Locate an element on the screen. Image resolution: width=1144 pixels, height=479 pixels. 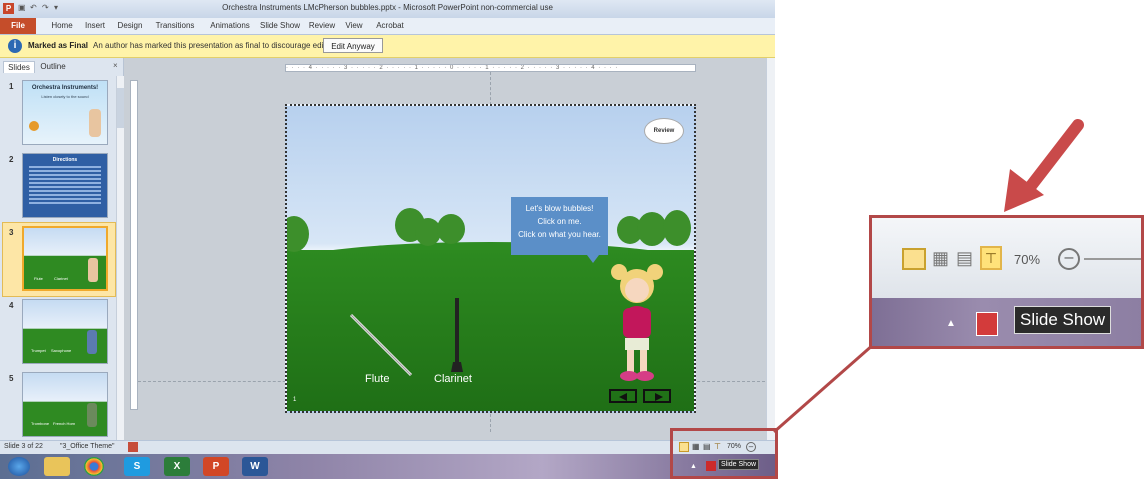
thumbnail-number: 2 is located at coordinates (11, 159).